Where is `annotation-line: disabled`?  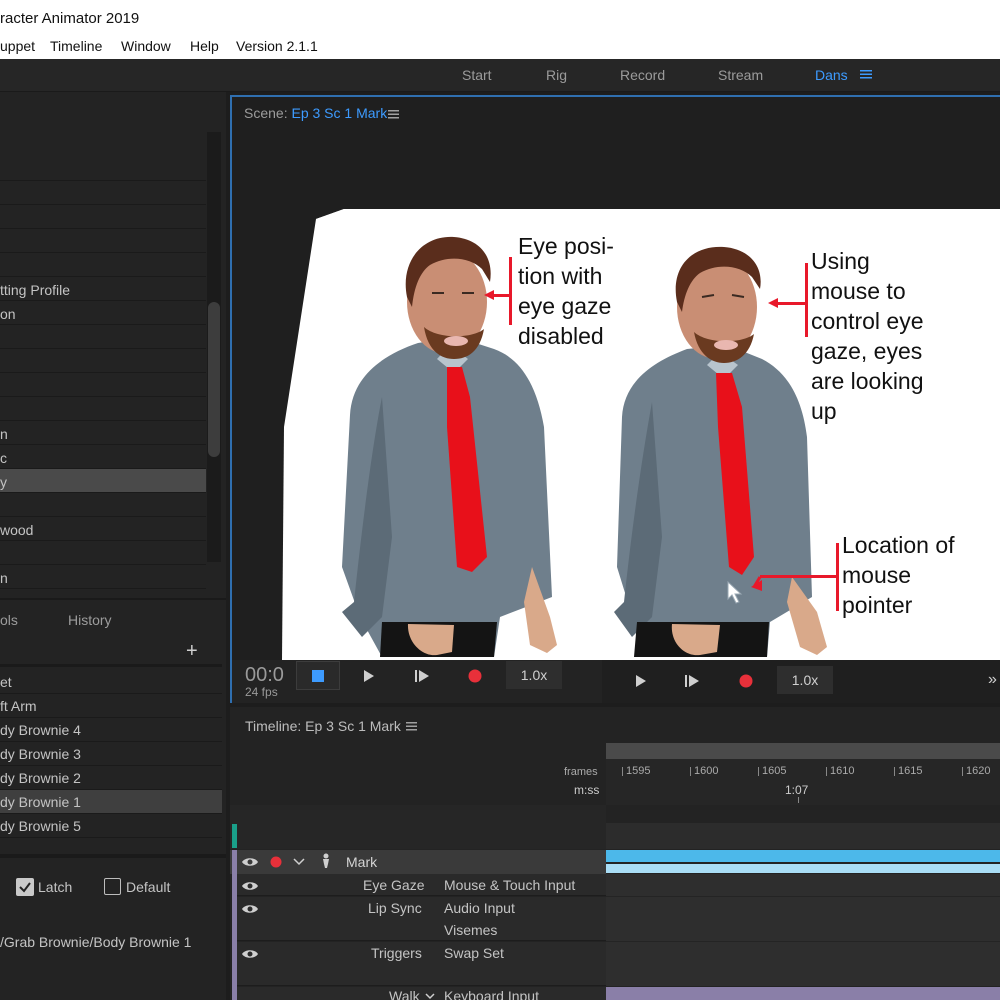 annotation-line: disabled is located at coordinates (561, 336).